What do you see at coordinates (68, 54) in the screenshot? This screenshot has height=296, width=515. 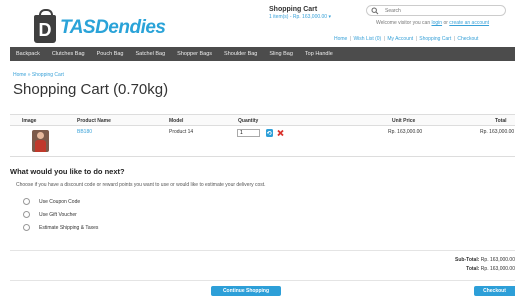 I see `menu-item-clutches-bag: Clutches Bag` at bounding box center [68, 54].